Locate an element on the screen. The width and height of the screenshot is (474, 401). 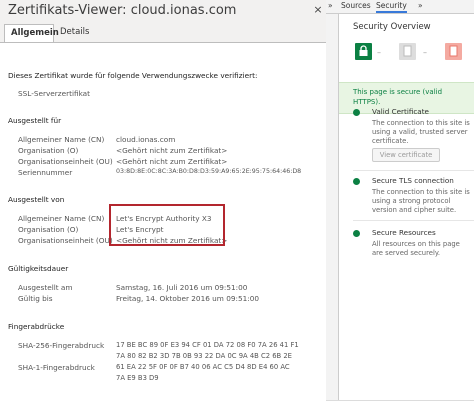
security-overview-title: Security Overview is located at coordinates (392, 27).